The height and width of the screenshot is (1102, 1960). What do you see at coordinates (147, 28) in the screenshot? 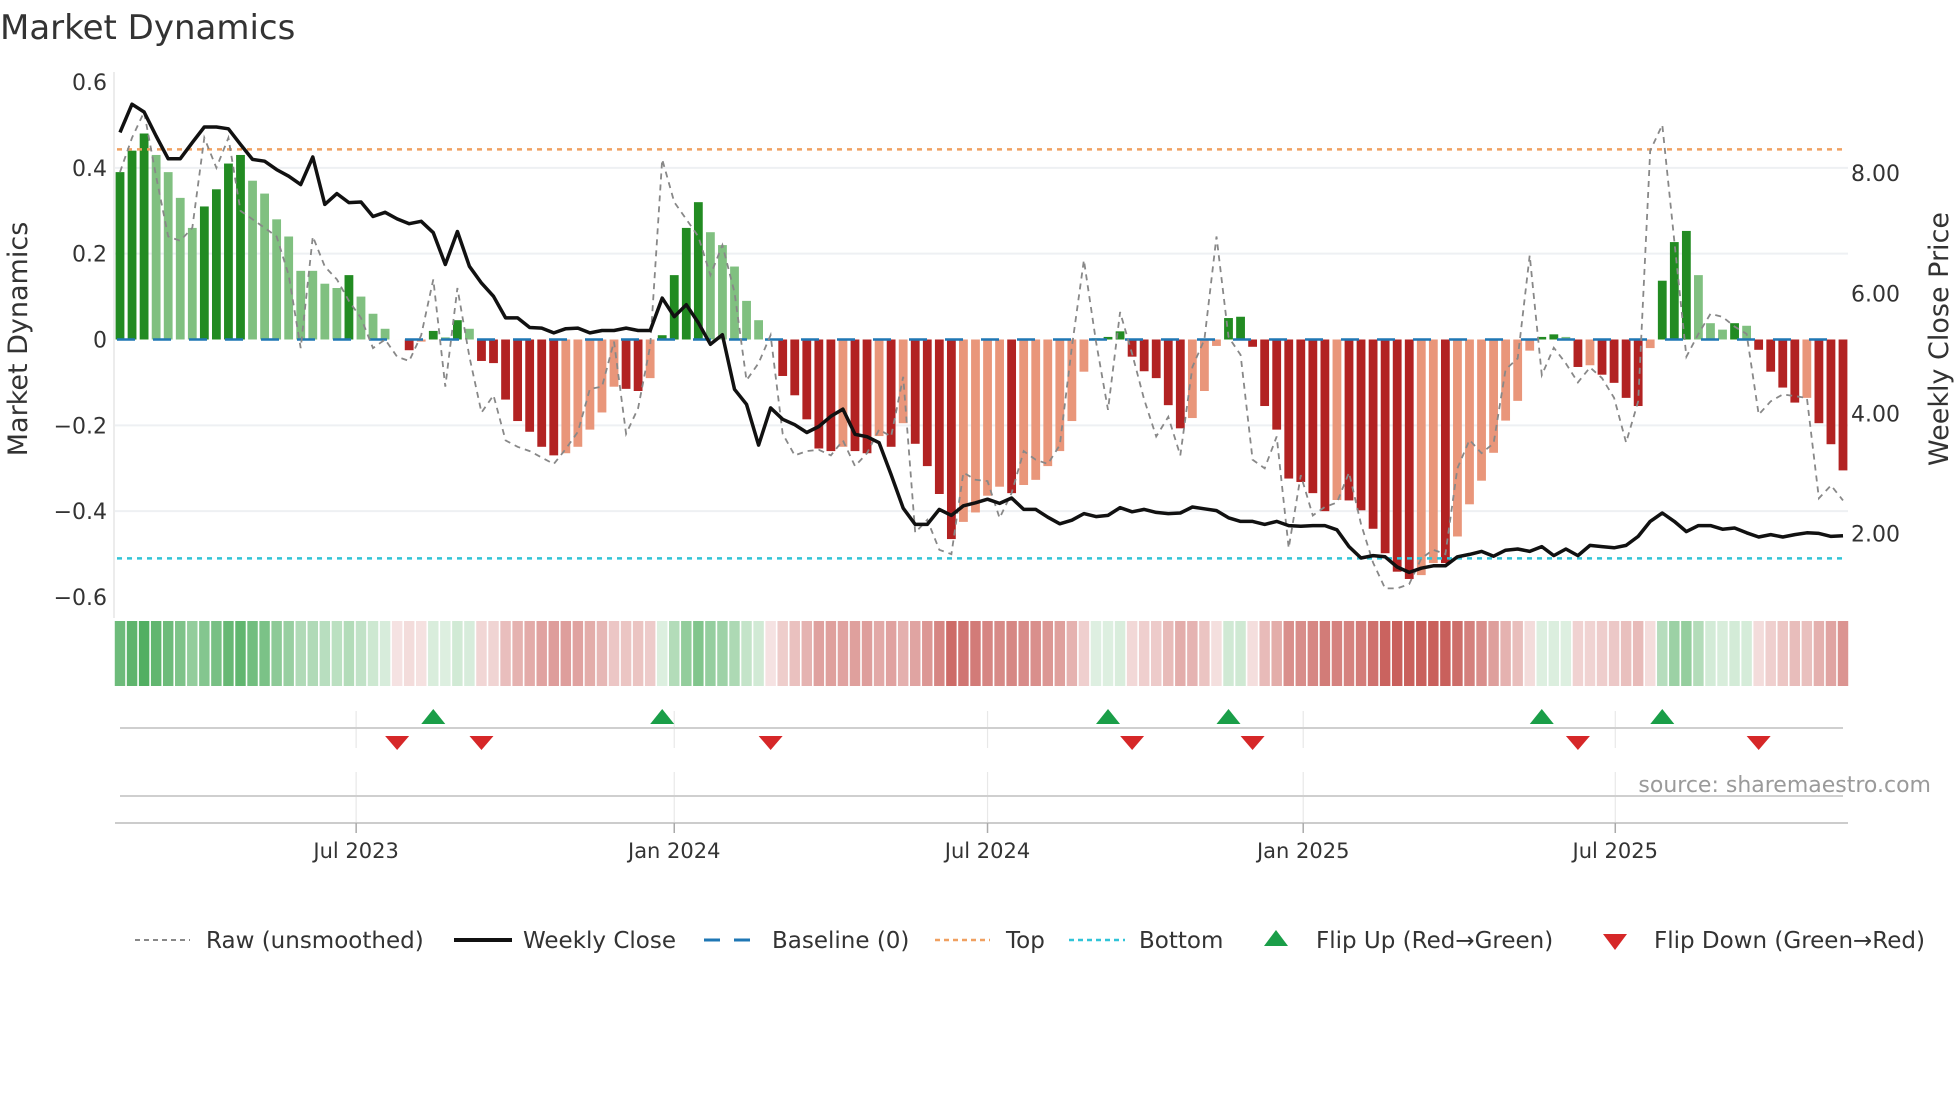
I see `chart-title: Market Dynamics` at bounding box center [147, 28].